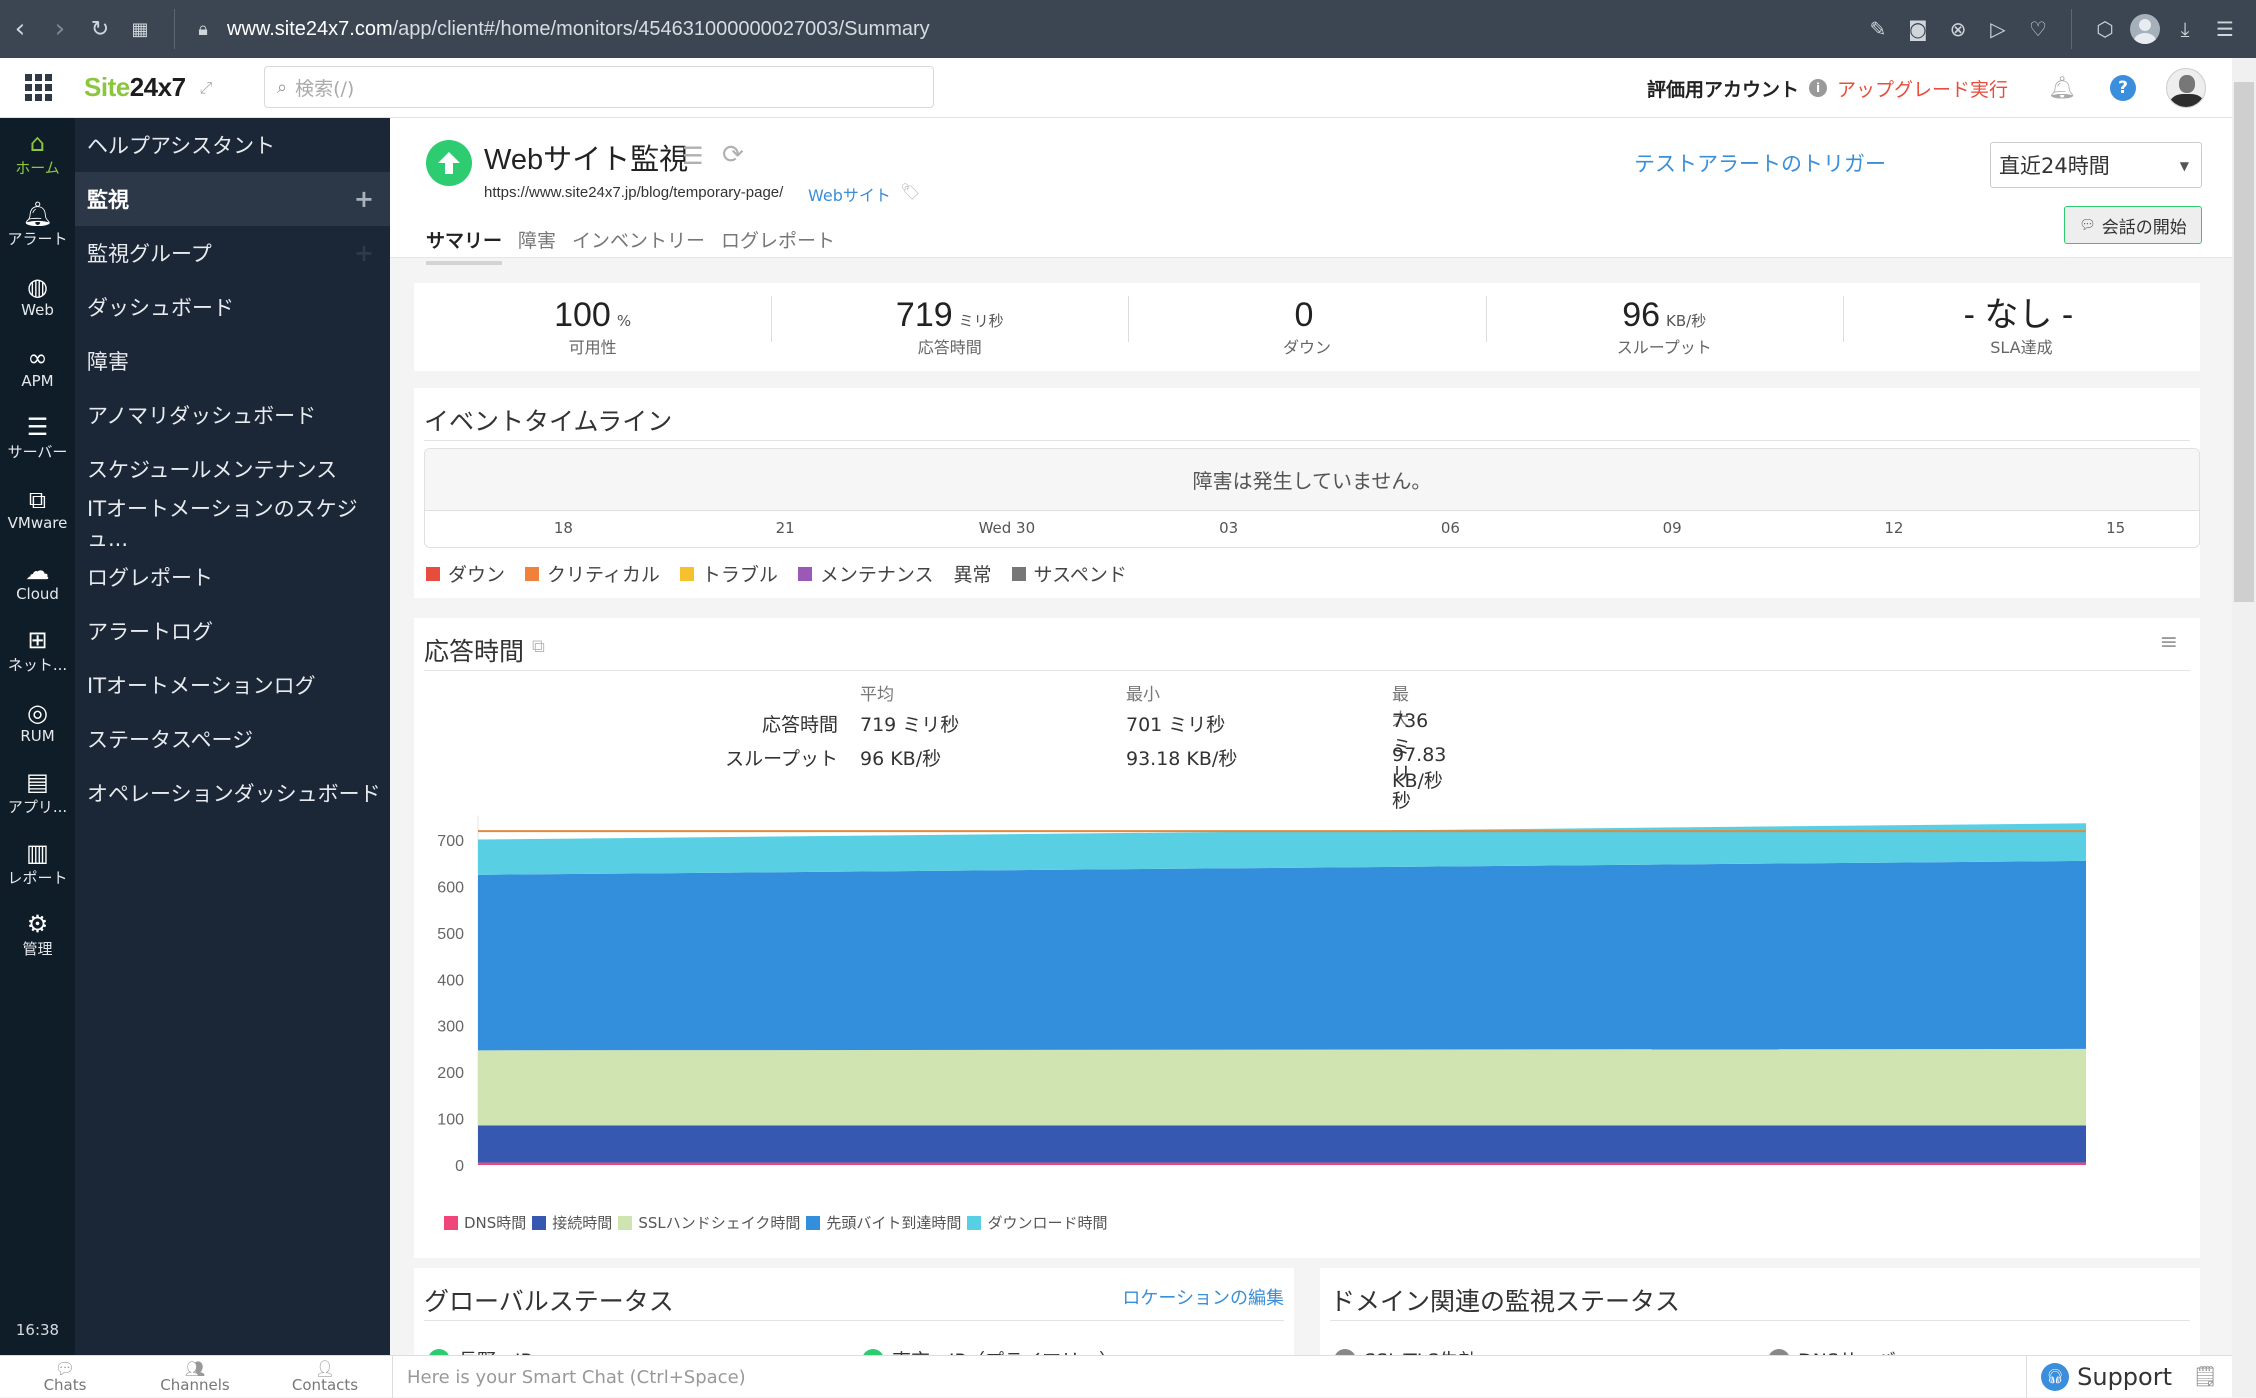  What do you see at coordinates (37, 437) in the screenshot?
I see `iconbar-item-server: ☰ サーバー` at bounding box center [37, 437].